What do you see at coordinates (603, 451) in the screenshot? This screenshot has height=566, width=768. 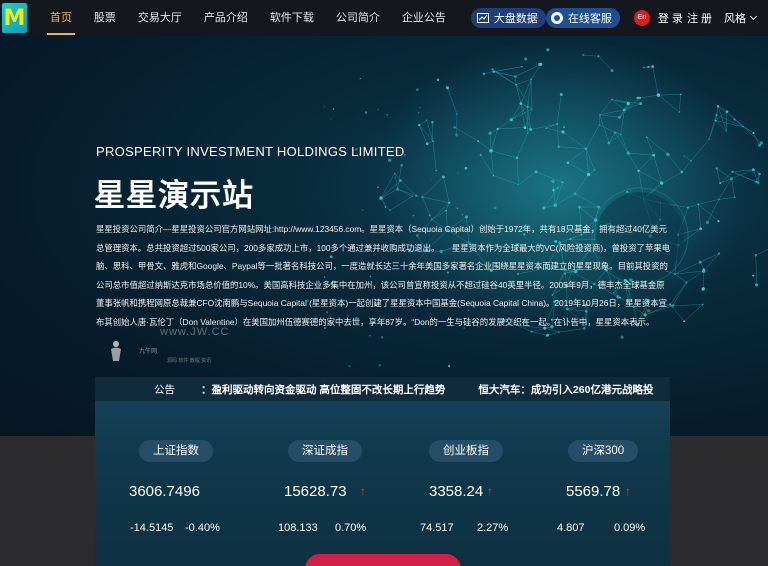 I see `index-name: 沪深300` at bounding box center [603, 451].